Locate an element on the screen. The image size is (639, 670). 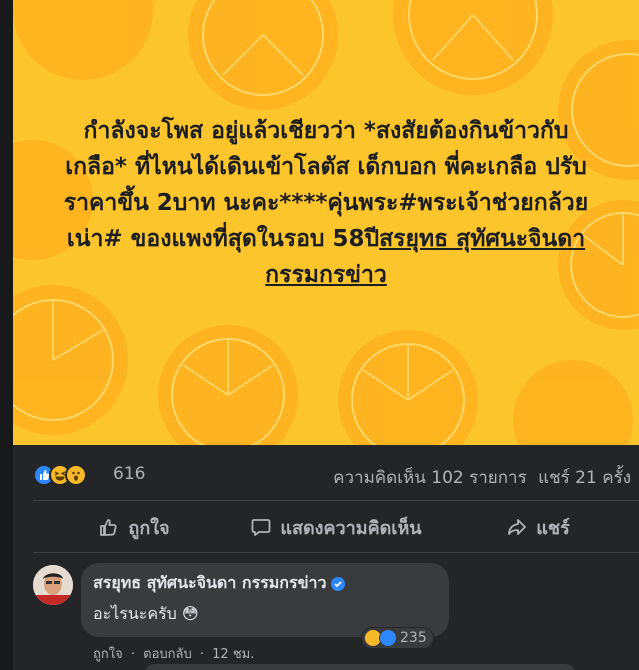
comment-meta: ถูกใจ · ตอบกลับ · 12 ชม. is located at coordinates (174, 654).